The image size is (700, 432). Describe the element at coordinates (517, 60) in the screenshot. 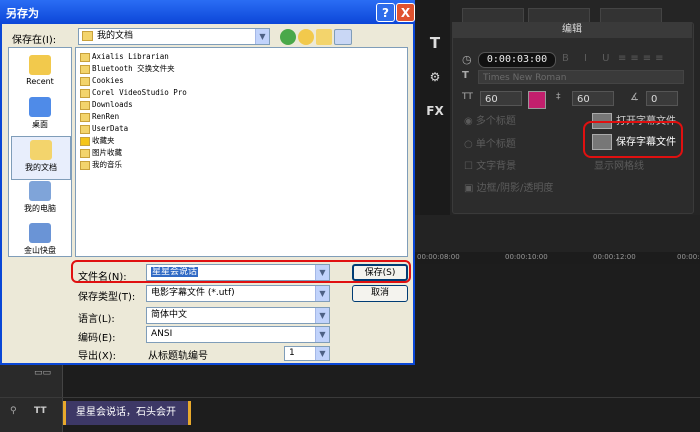

I see `timecode-field: 0:00:03:00` at that location.